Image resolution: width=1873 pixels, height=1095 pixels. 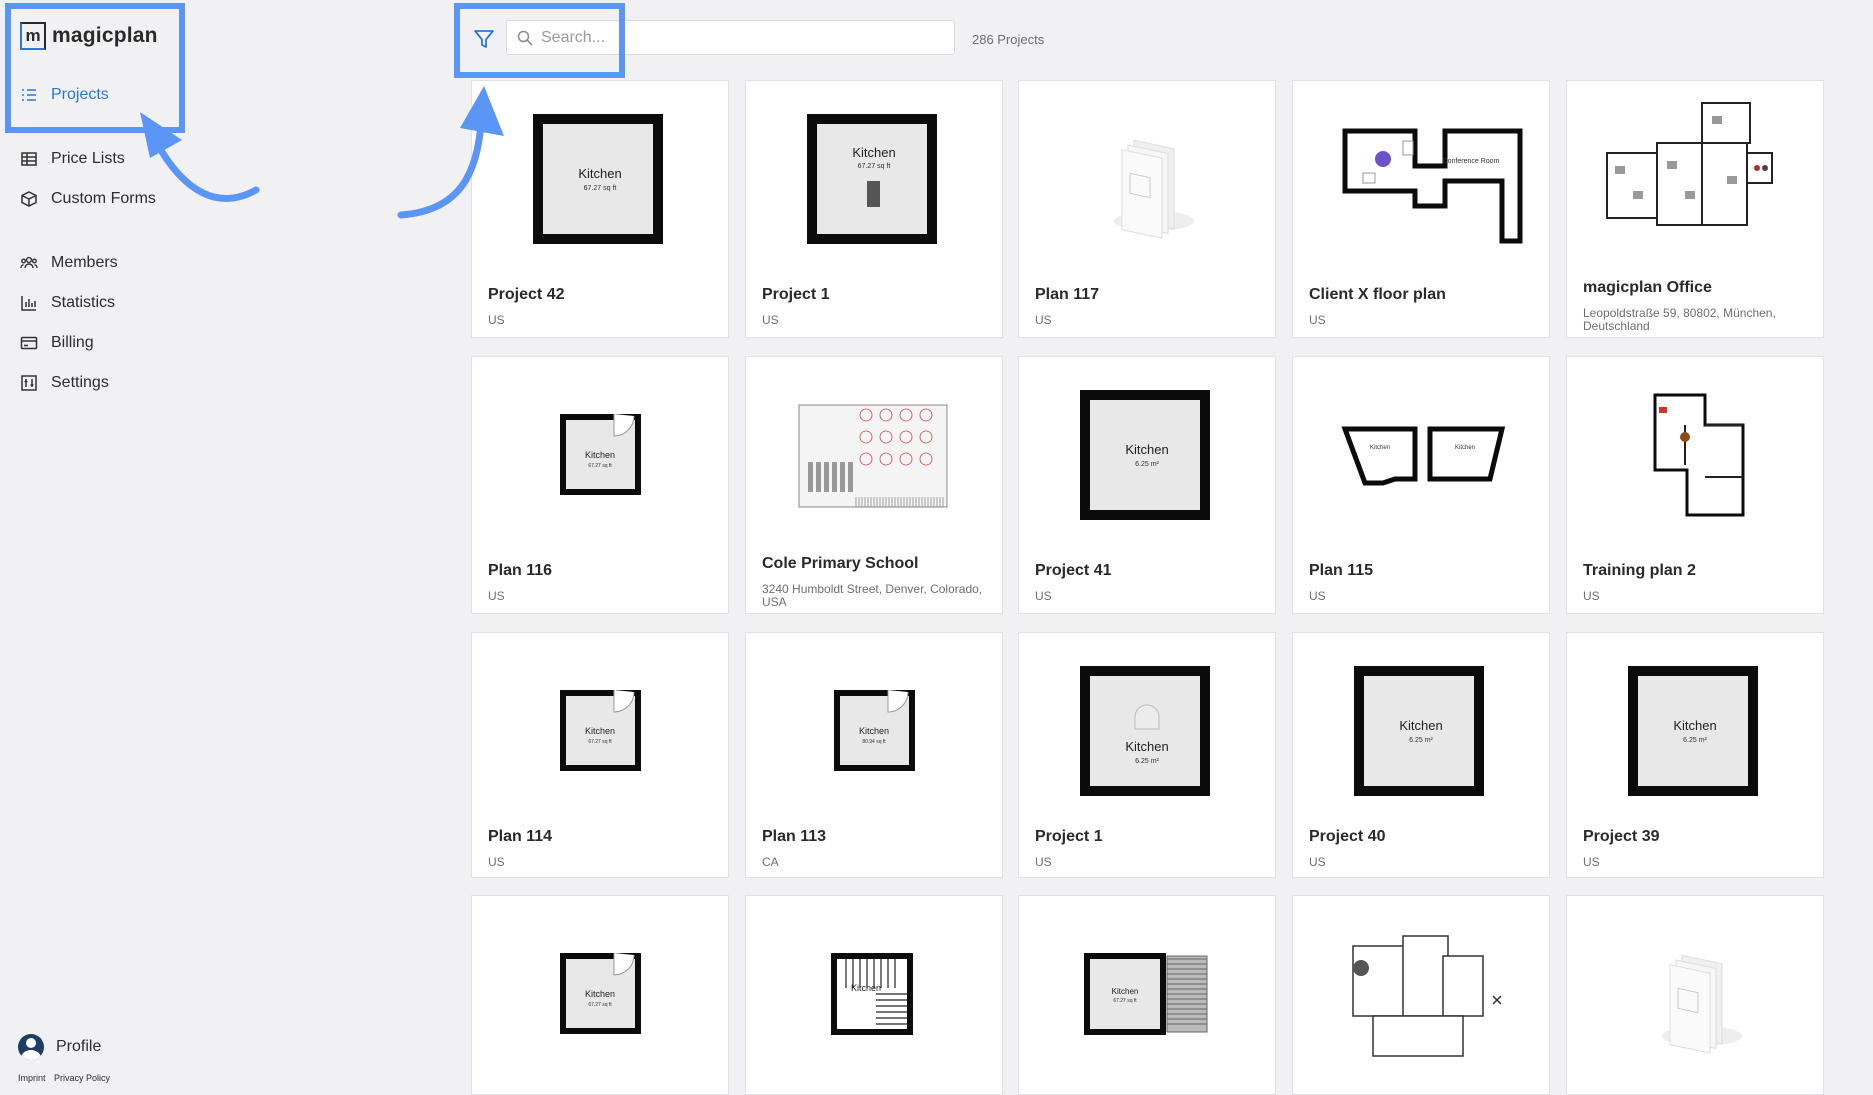 What do you see at coordinates (322, 152) in the screenshot?
I see `annotation-arrows` at bounding box center [322, 152].